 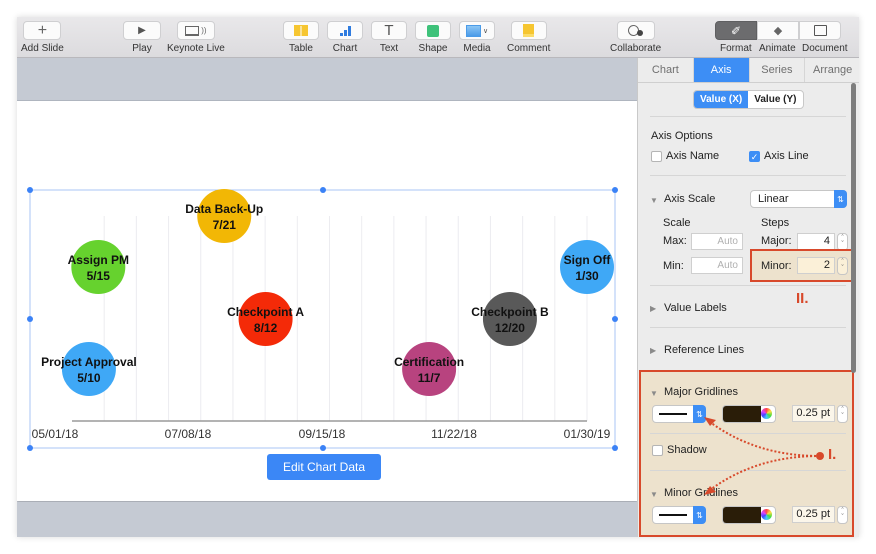 I want to click on shape-icon, so click(x=433, y=30).